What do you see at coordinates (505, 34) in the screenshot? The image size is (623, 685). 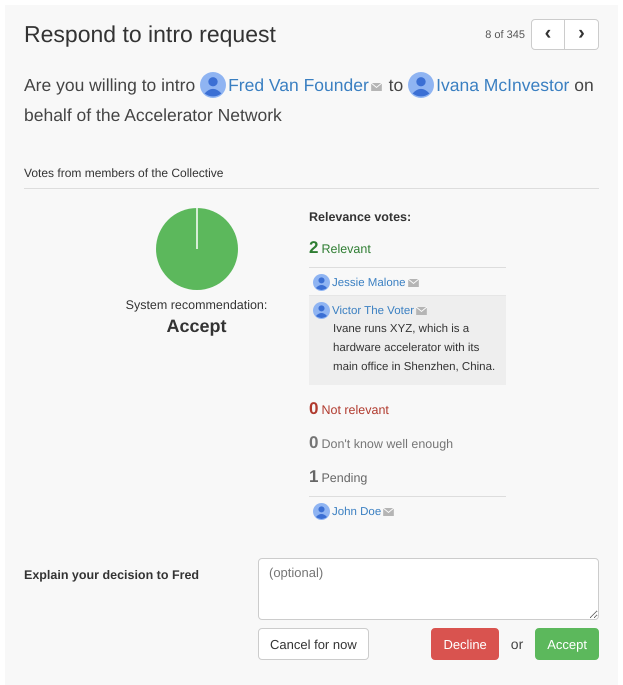 I see `page-position: 8 of 345` at bounding box center [505, 34].